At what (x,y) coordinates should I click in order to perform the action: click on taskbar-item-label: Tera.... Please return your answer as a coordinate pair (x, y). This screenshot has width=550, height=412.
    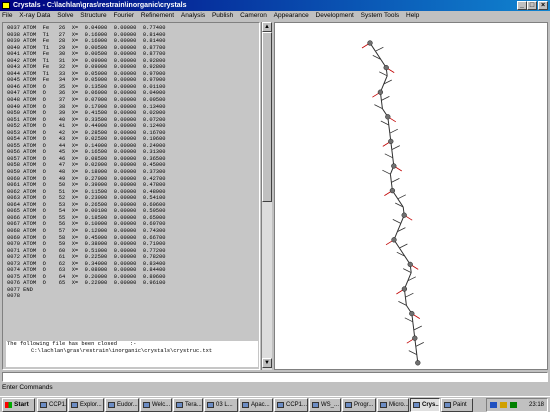
    Looking at the image, I should click on (193, 405).